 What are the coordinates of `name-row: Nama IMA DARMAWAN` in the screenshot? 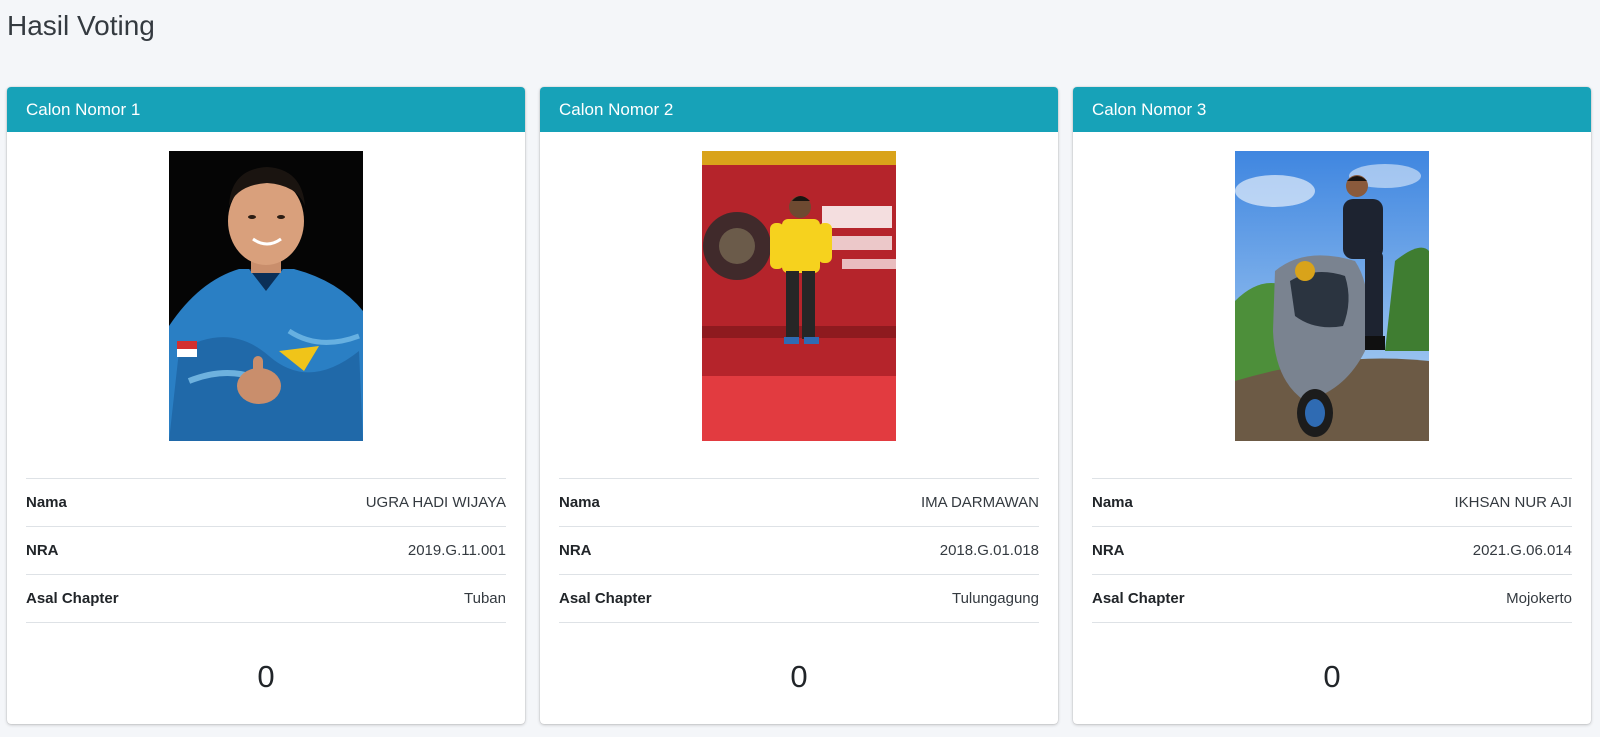 It's located at (799, 502).